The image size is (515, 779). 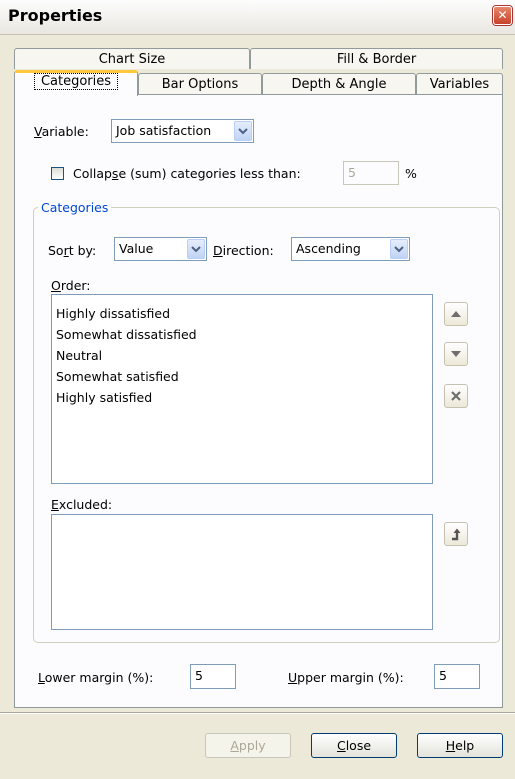 I want to click on x-icon, so click(x=456, y=396).